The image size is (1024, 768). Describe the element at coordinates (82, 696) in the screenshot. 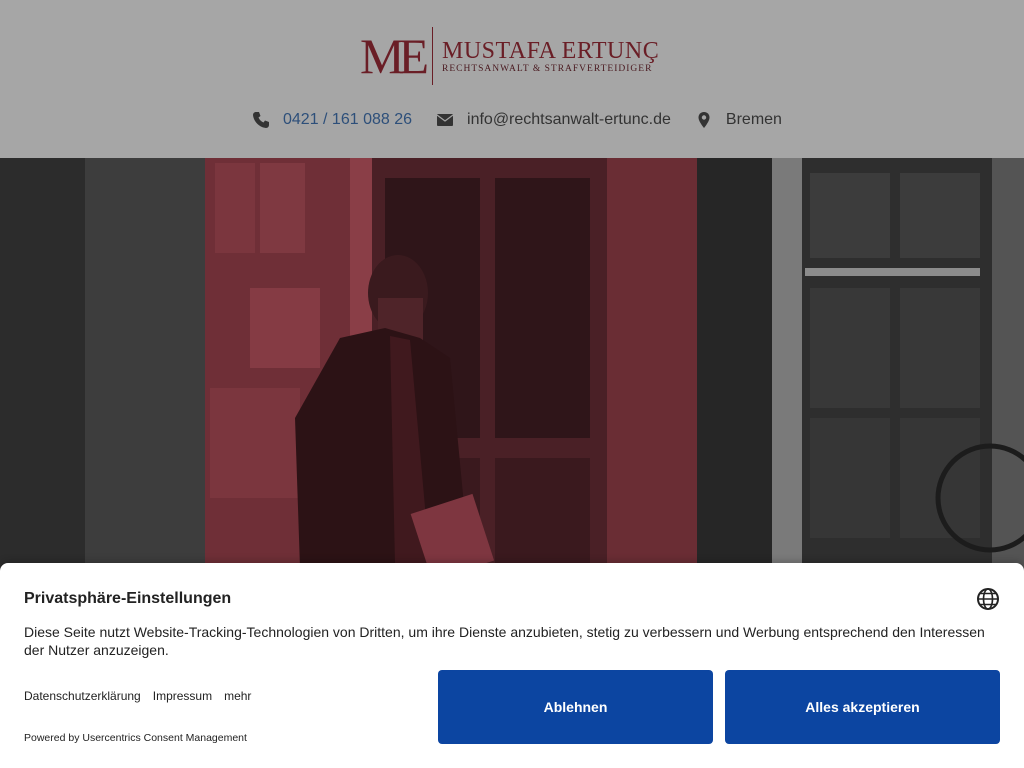

I see `privacy-policy-link: Datenschutzerklärung` at that location.